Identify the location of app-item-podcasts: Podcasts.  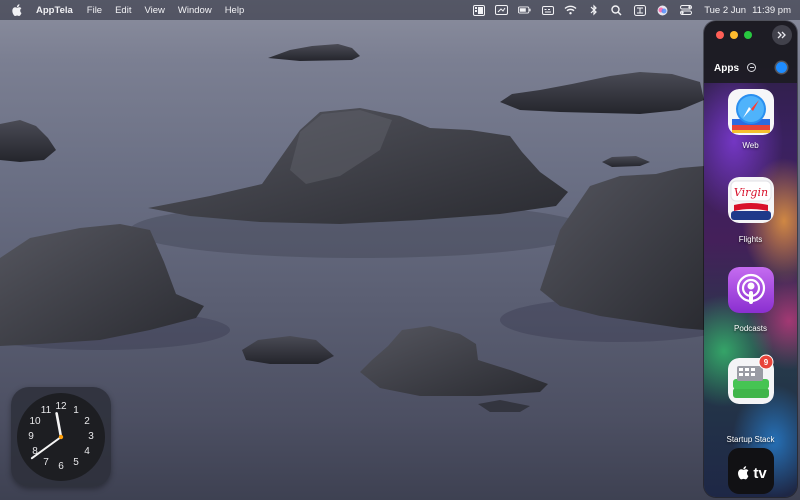
(750, 302).